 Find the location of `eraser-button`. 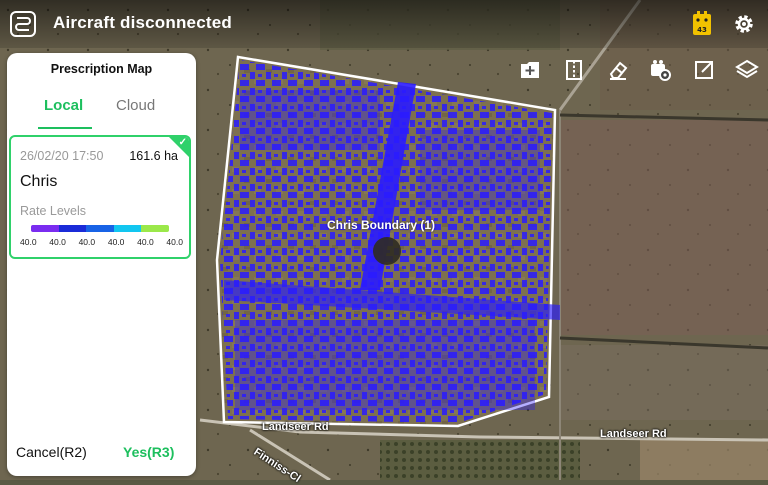

eraser-button is located at coordinates (618, 70).